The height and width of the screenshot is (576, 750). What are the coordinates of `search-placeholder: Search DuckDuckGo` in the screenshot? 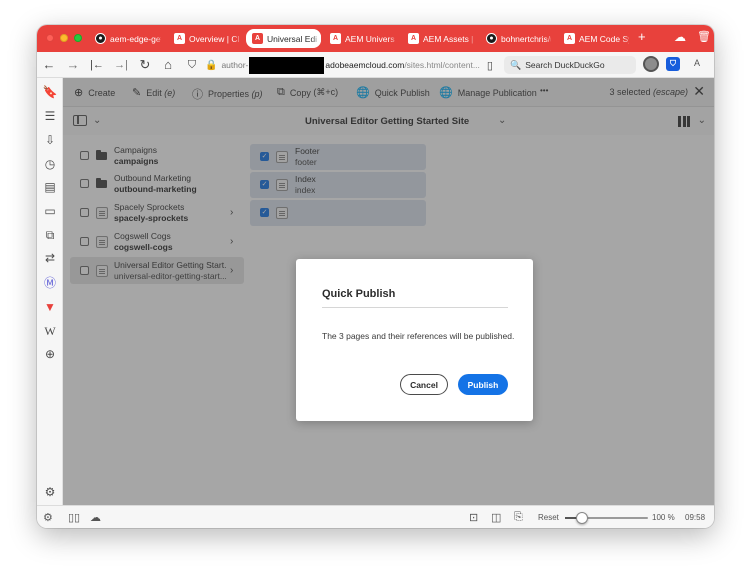 It's located at (565, 65).